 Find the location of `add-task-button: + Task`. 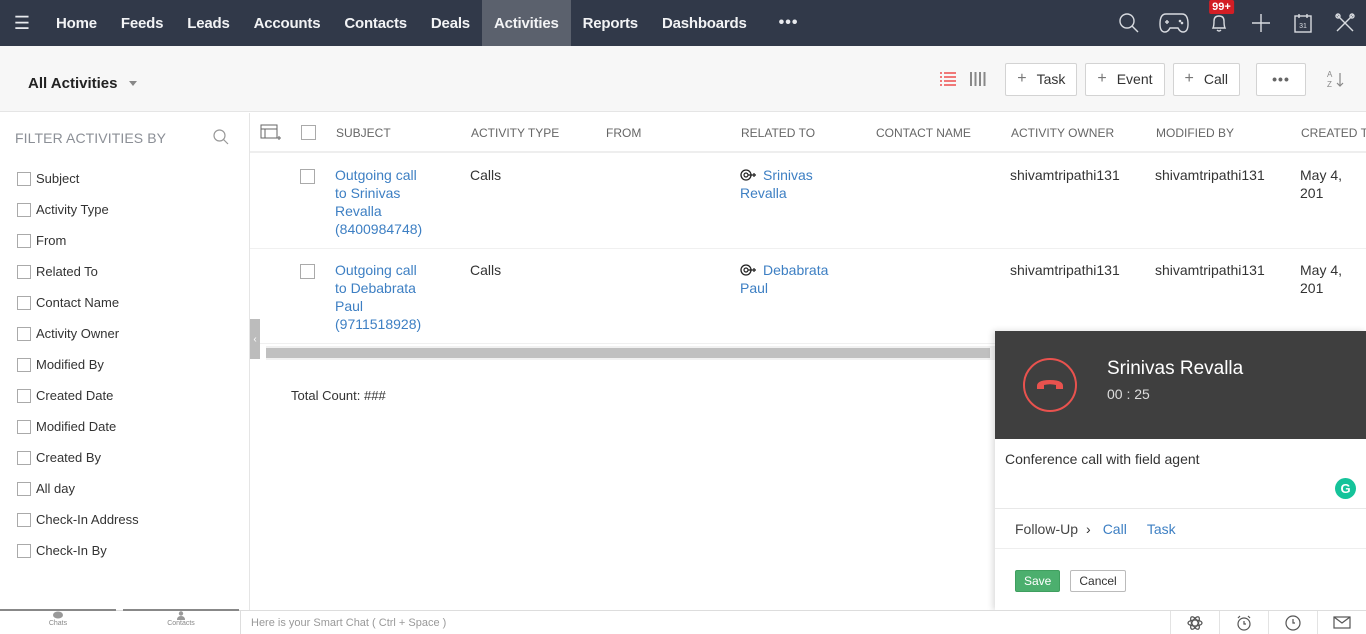

add-task-button: + Task is located at coordinates (1041, 79).